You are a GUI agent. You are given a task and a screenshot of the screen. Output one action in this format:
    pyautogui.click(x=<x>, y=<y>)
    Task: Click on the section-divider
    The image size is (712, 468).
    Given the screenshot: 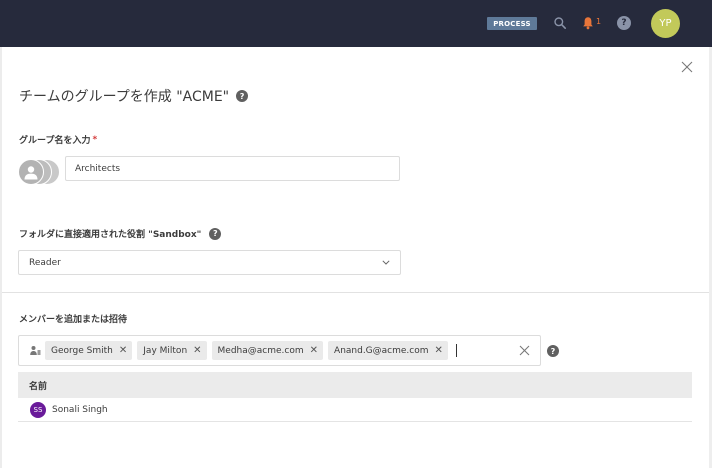 What is the action you would take?
    pyautogui.click(x=355, y=292)
    